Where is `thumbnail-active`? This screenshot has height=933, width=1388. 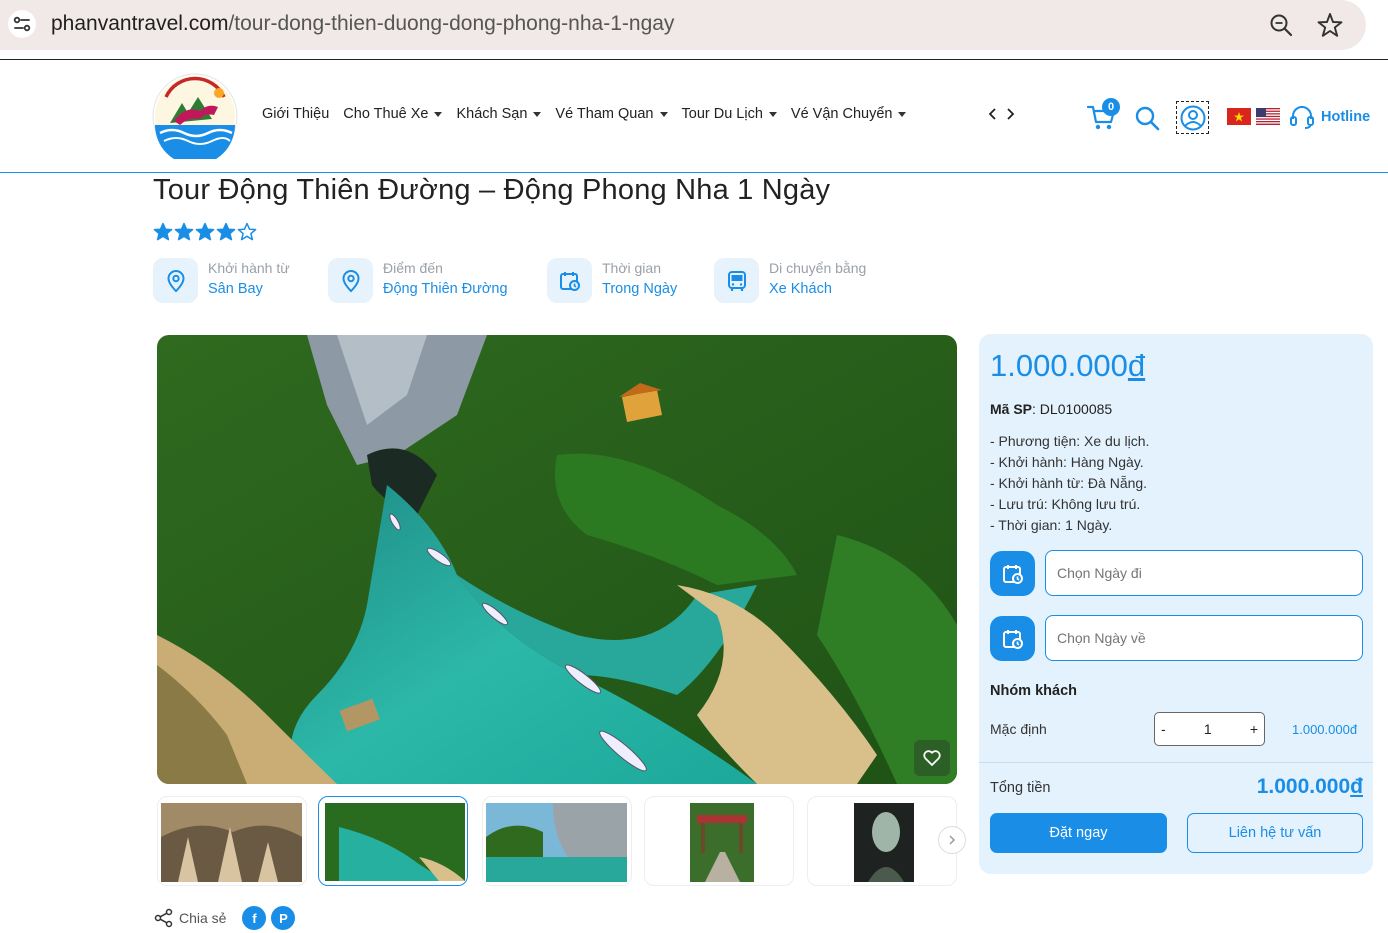
thumbnail-active is located at coordinates (393, 841).